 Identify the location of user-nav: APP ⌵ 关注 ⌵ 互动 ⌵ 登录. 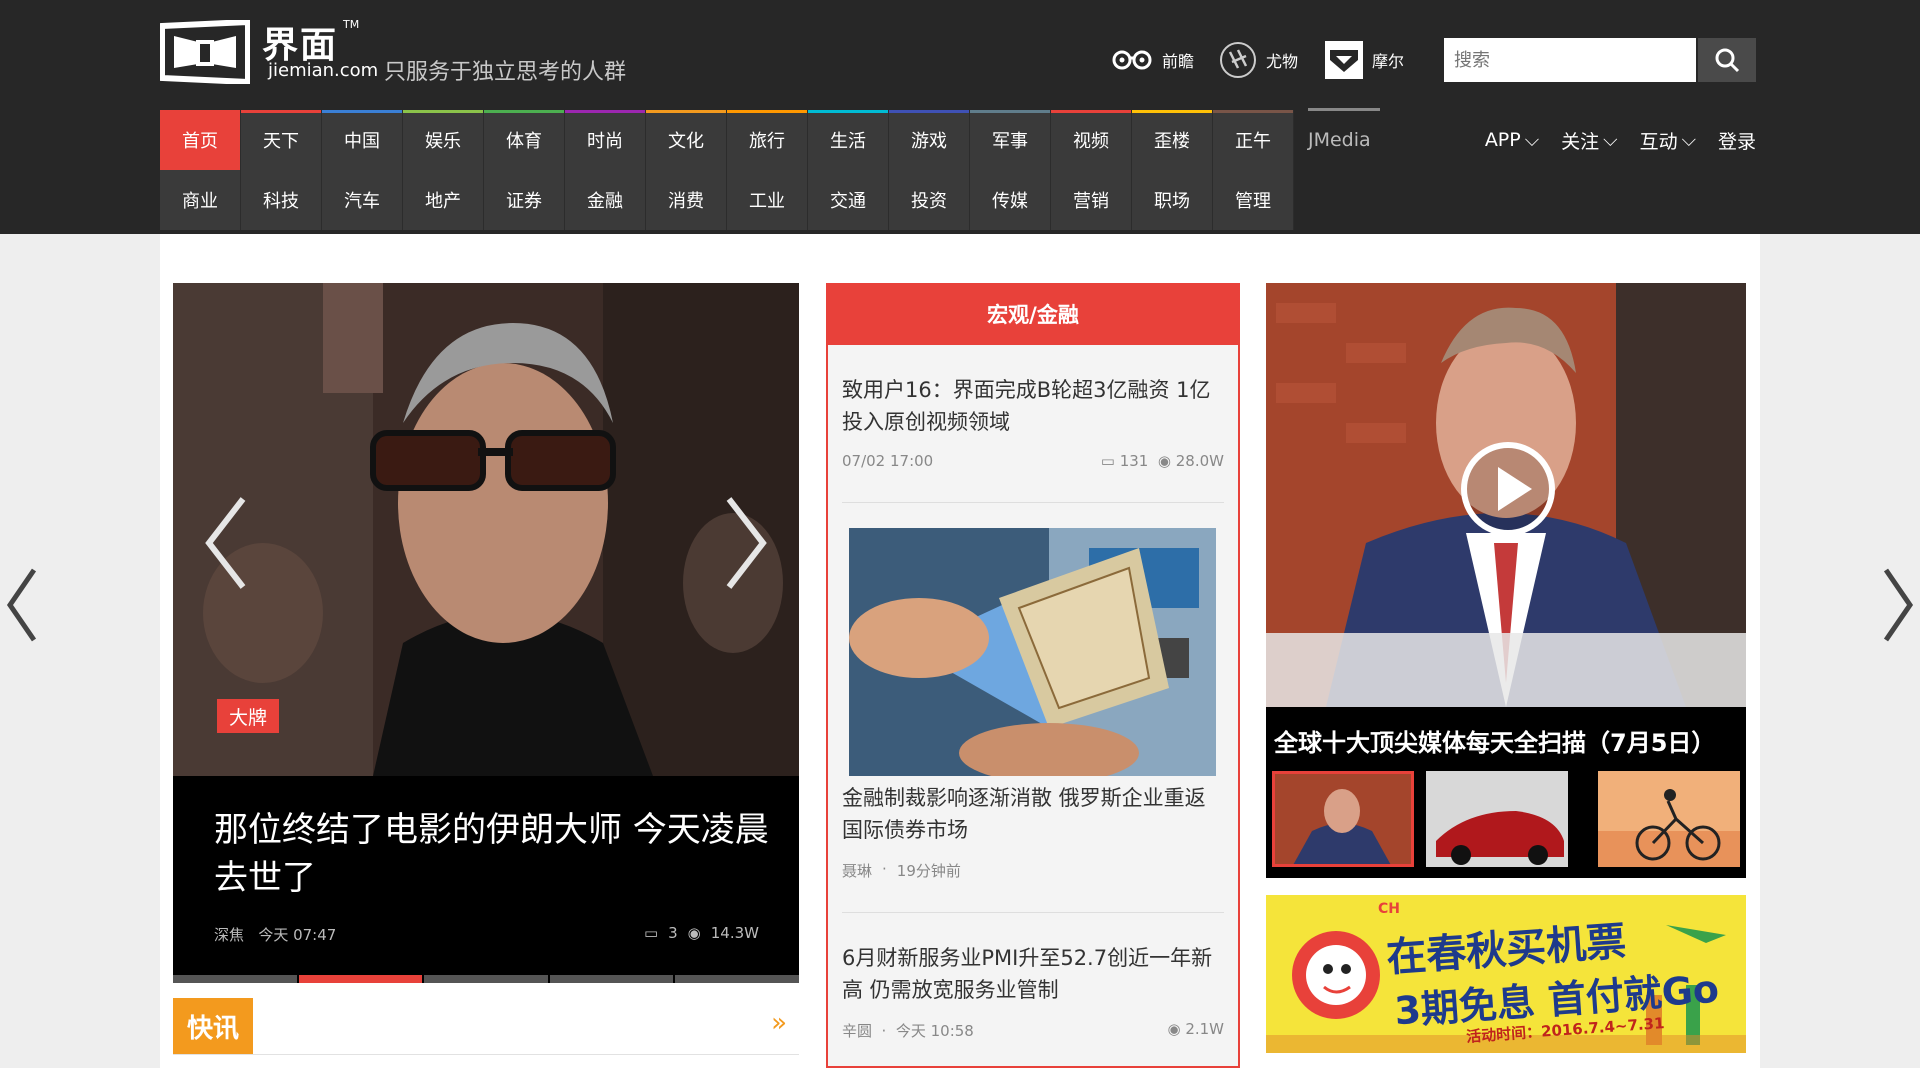
(1620, 140).